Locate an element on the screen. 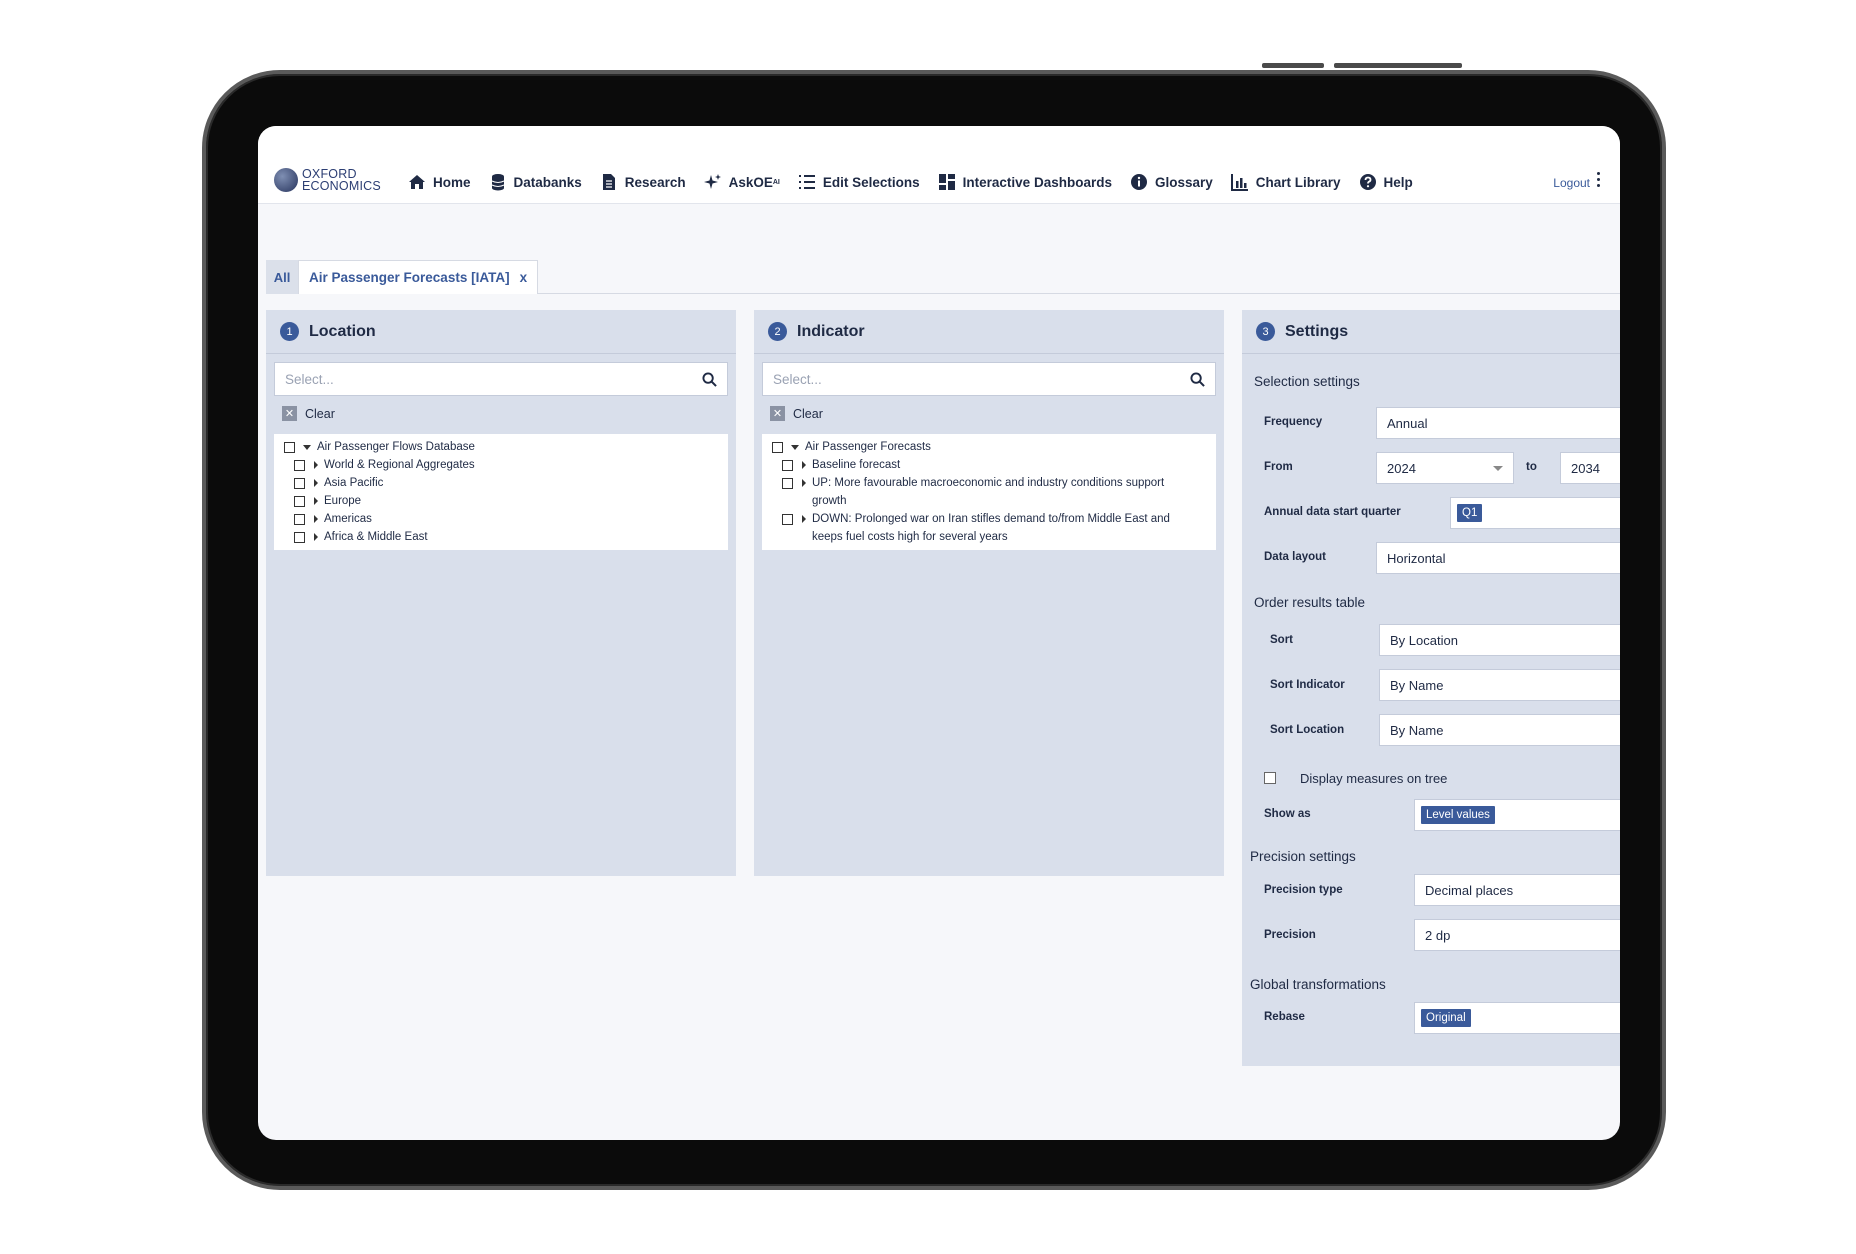 Image resolution: width=1856 pixels, height=1254 pixels. tab-air-passenger-forecasts: Air Passenger Forecasts [IATA] x is located at coordinates (418, 277).